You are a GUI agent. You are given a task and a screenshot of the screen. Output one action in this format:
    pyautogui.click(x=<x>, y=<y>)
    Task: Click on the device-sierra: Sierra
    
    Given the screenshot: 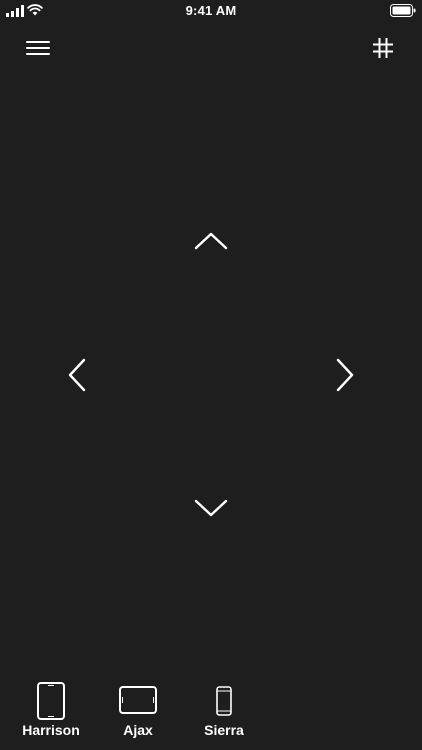 What is the action you would take?
    pyautogui.click(x=224, y=711)
    